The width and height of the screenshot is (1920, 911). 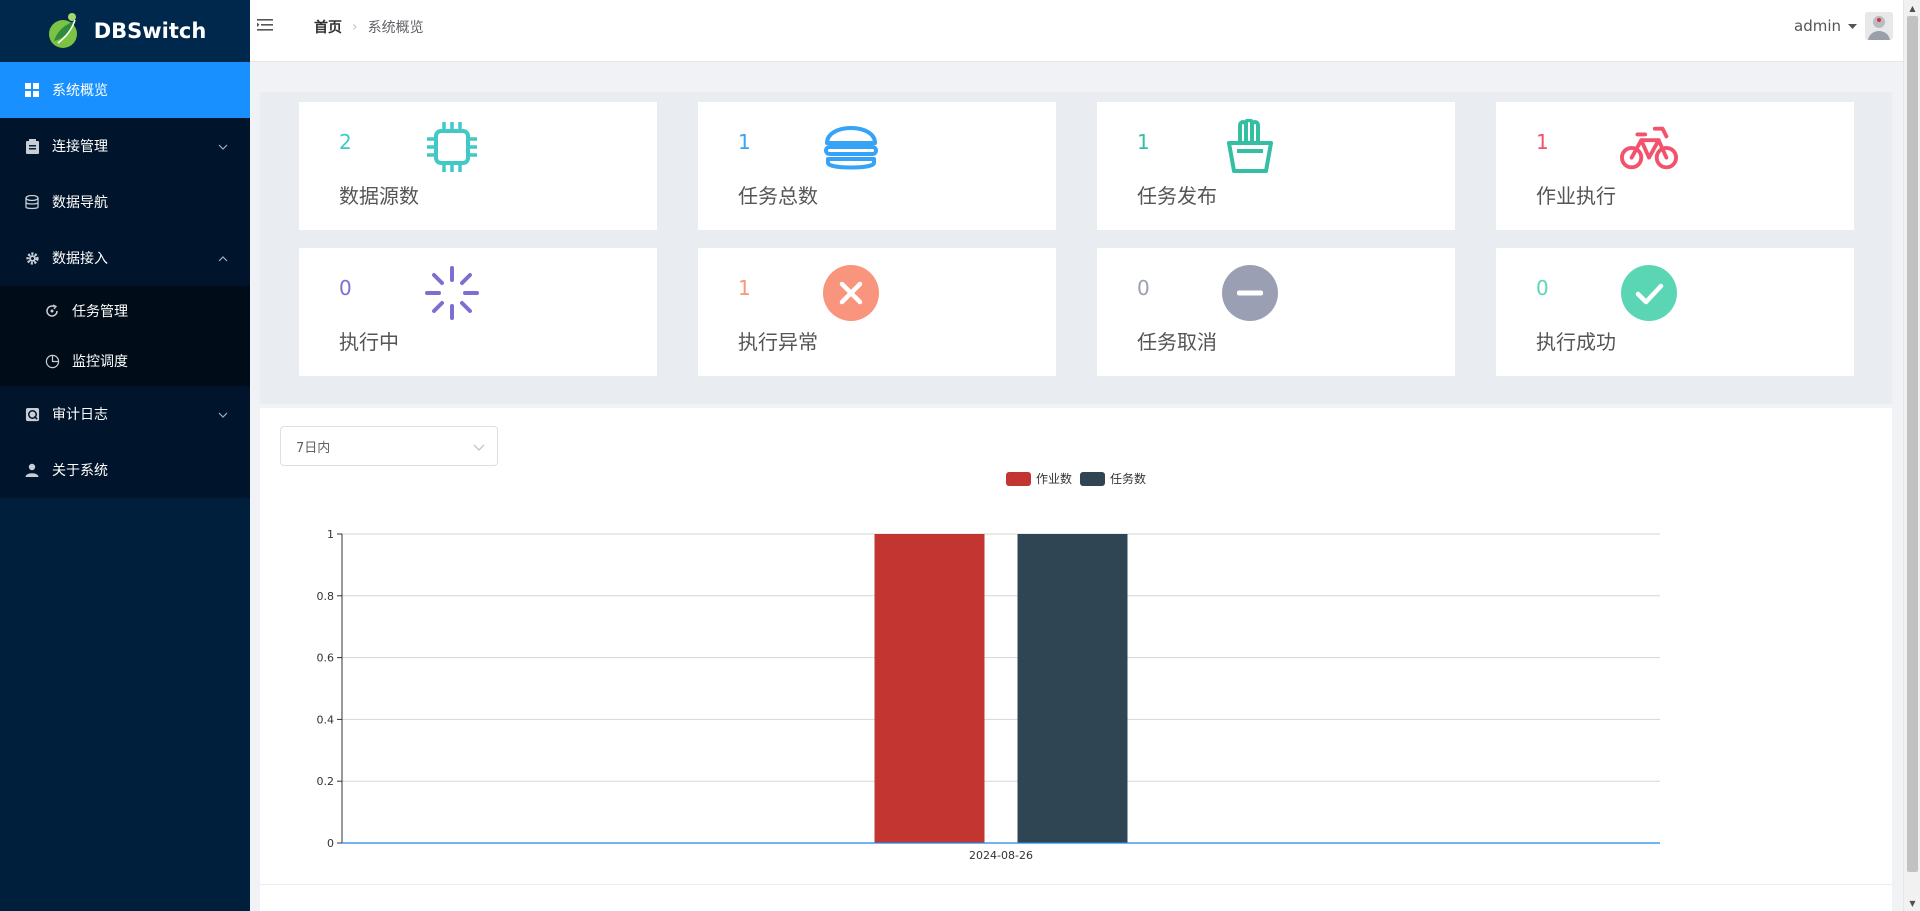 I want to click on app-logo: DBSwitch, so click(x=125, y=31).